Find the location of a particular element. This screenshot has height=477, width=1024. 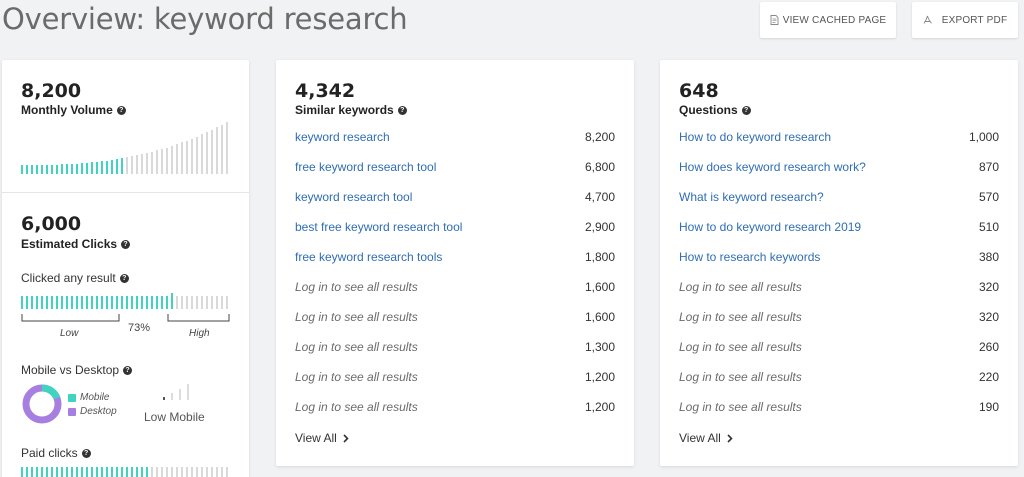

list-item: How to research keywords 380 is located at coordinates (839, 257).